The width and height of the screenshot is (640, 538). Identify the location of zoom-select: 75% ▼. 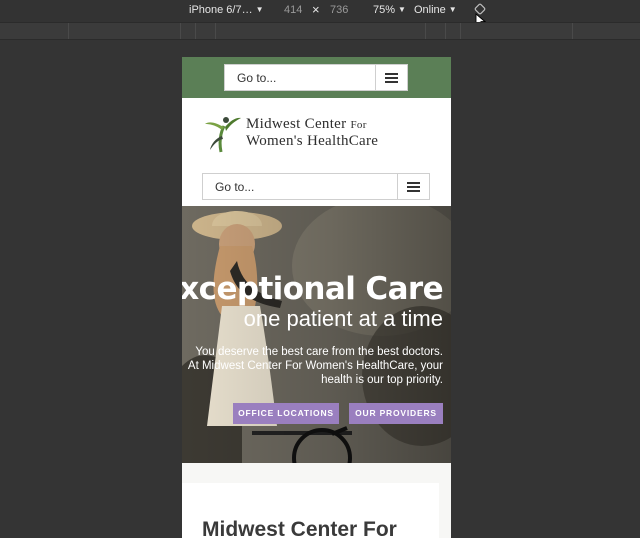
(389, 10).